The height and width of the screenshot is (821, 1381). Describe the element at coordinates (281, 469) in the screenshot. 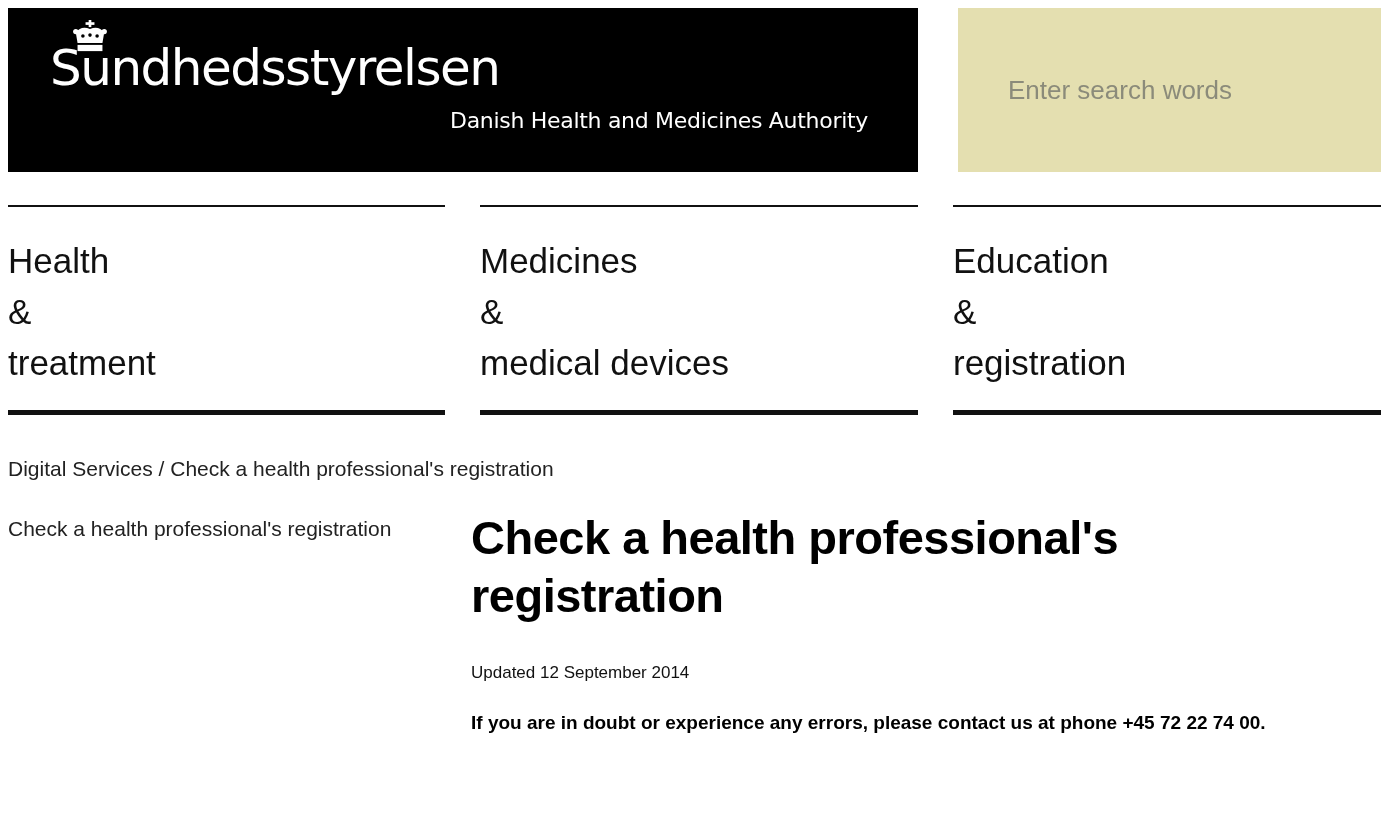

I see `breadcrumb: Digital Services / Check a health professional's registration` at that location.